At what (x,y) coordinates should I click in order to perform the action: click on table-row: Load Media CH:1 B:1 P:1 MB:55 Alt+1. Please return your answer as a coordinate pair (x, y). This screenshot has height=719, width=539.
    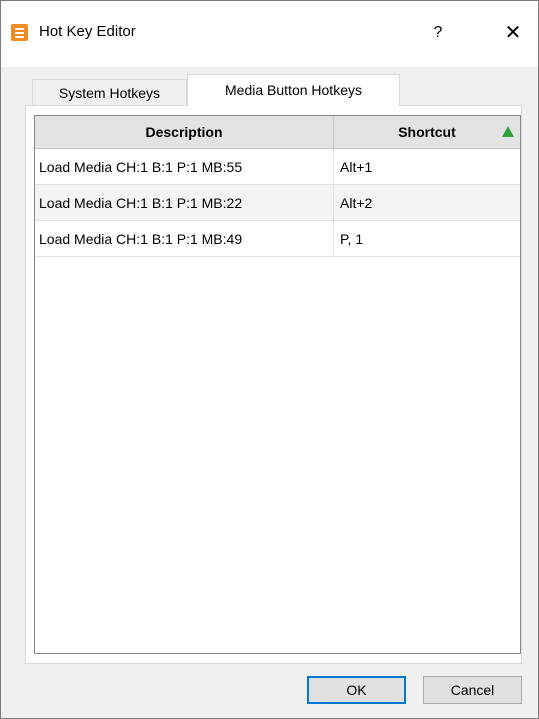
    Looking at the image, I should click on (277, 167).